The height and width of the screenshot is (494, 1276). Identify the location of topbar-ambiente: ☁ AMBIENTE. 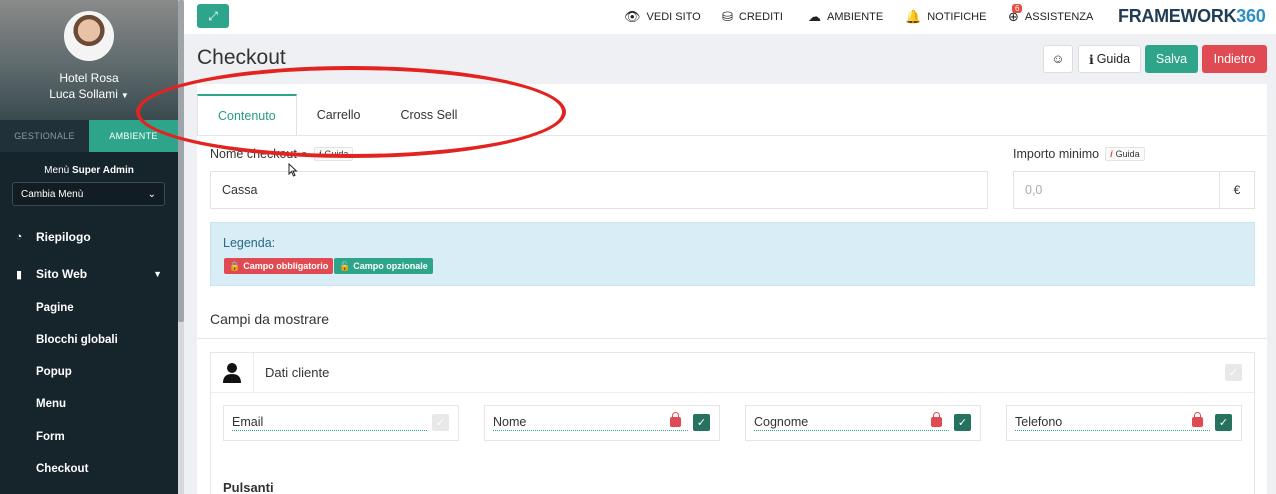
(845, 17).